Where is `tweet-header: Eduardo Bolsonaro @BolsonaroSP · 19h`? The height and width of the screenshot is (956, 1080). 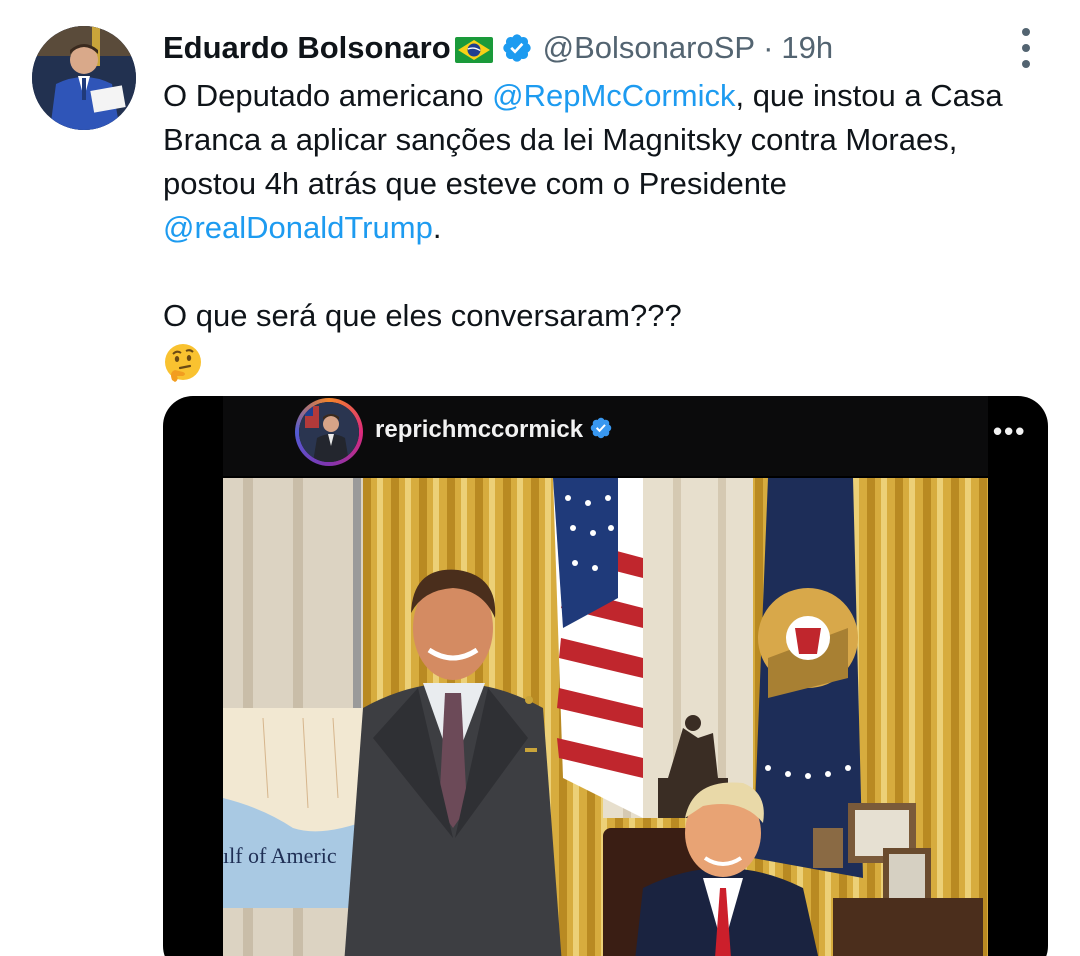
tweet-header: Eduardo Bolsonaro @BolsonaroSP · 19h is located at coordinates (498, 48).